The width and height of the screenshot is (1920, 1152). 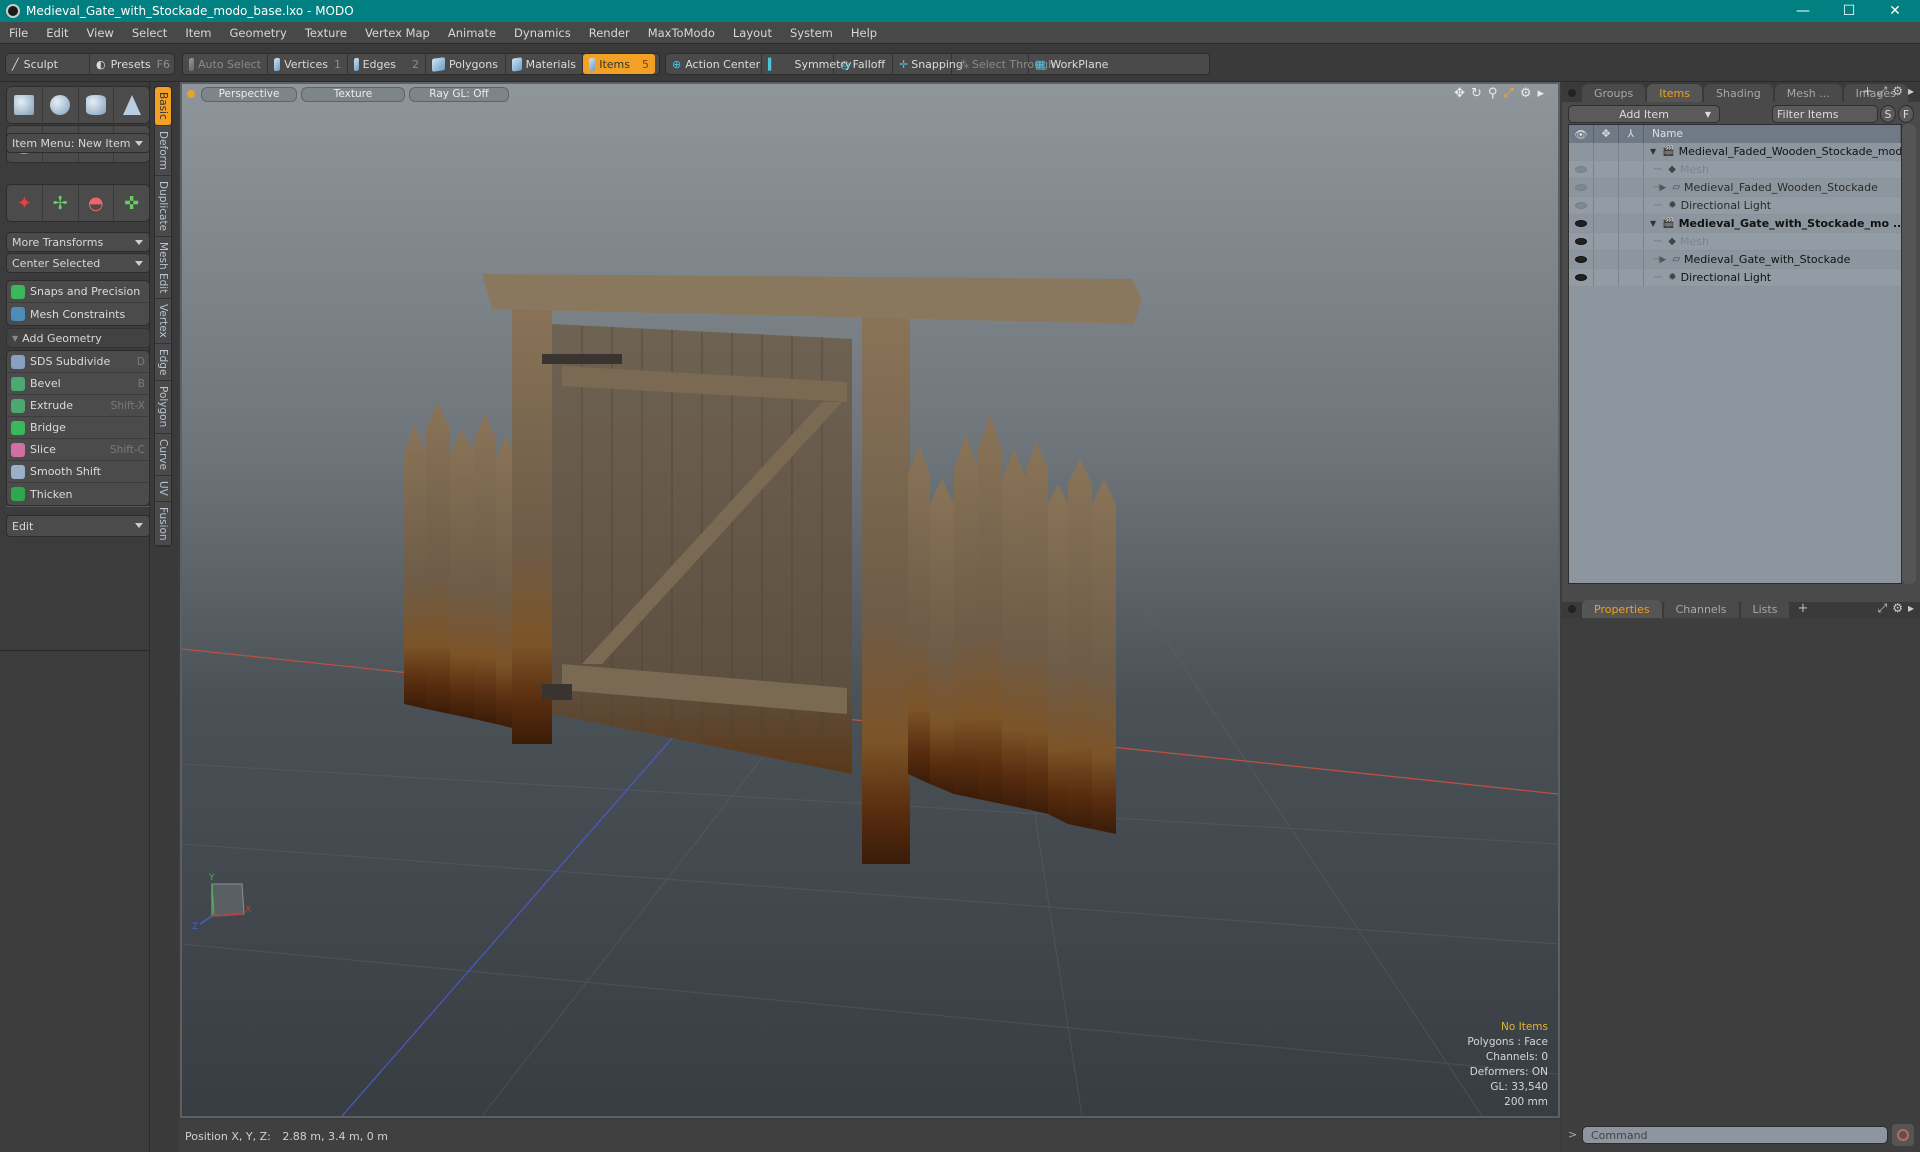 I want to click on tab-deform: Deform, so click(x=163, y=151).